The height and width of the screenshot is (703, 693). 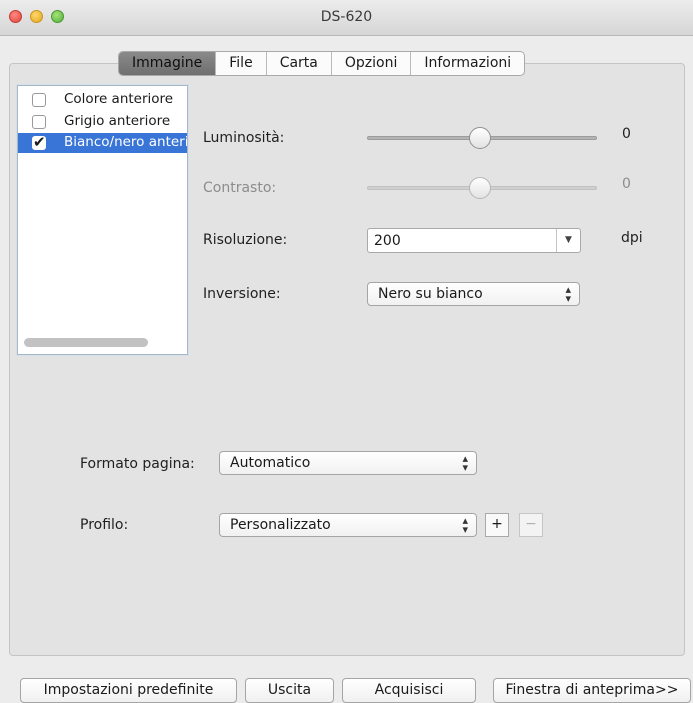 I want to click on tab-file: File, so click(x=240, y=63).